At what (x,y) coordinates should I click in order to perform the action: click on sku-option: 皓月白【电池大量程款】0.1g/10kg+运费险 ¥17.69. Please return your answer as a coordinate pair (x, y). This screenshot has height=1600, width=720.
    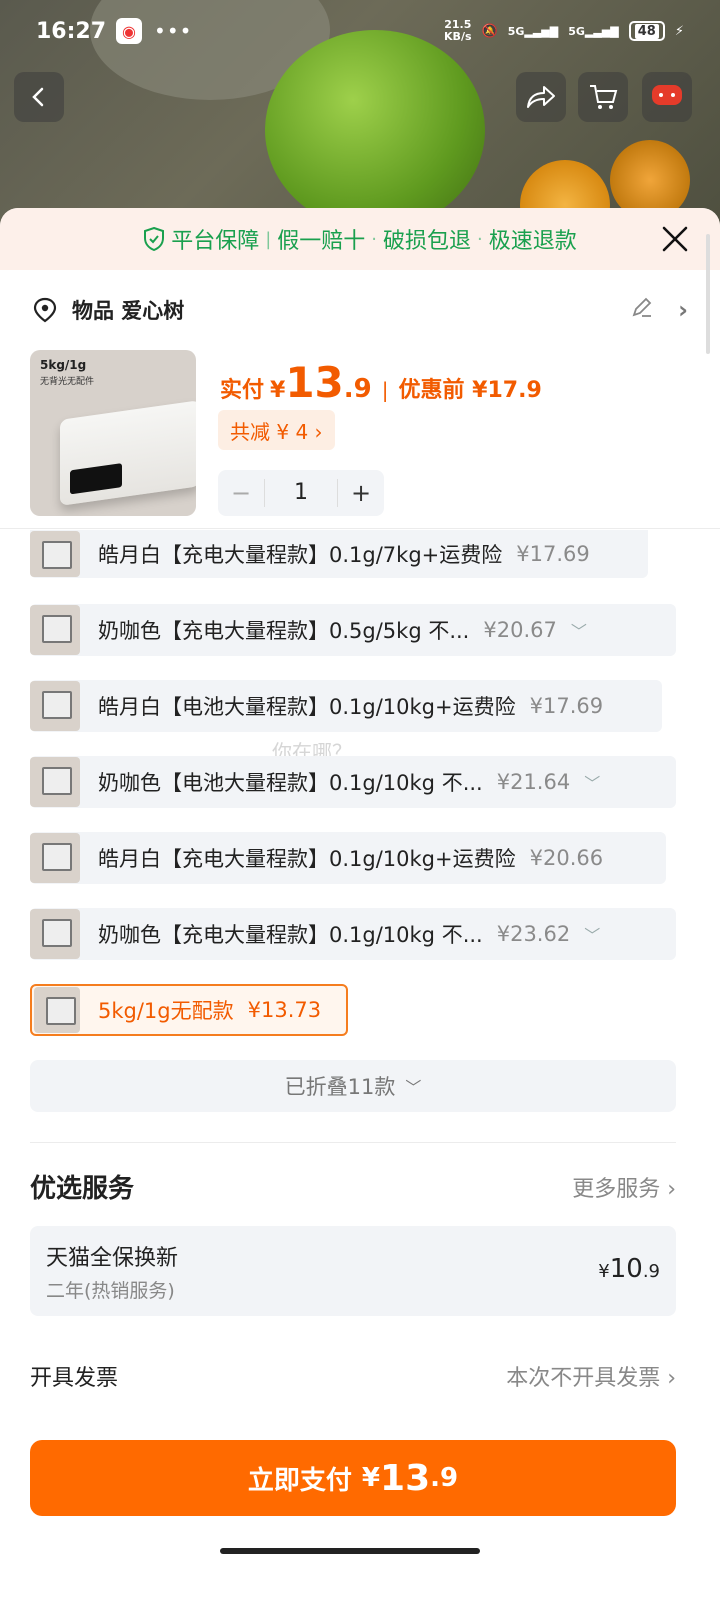
    Looking at the image, I should click on (346, 706).